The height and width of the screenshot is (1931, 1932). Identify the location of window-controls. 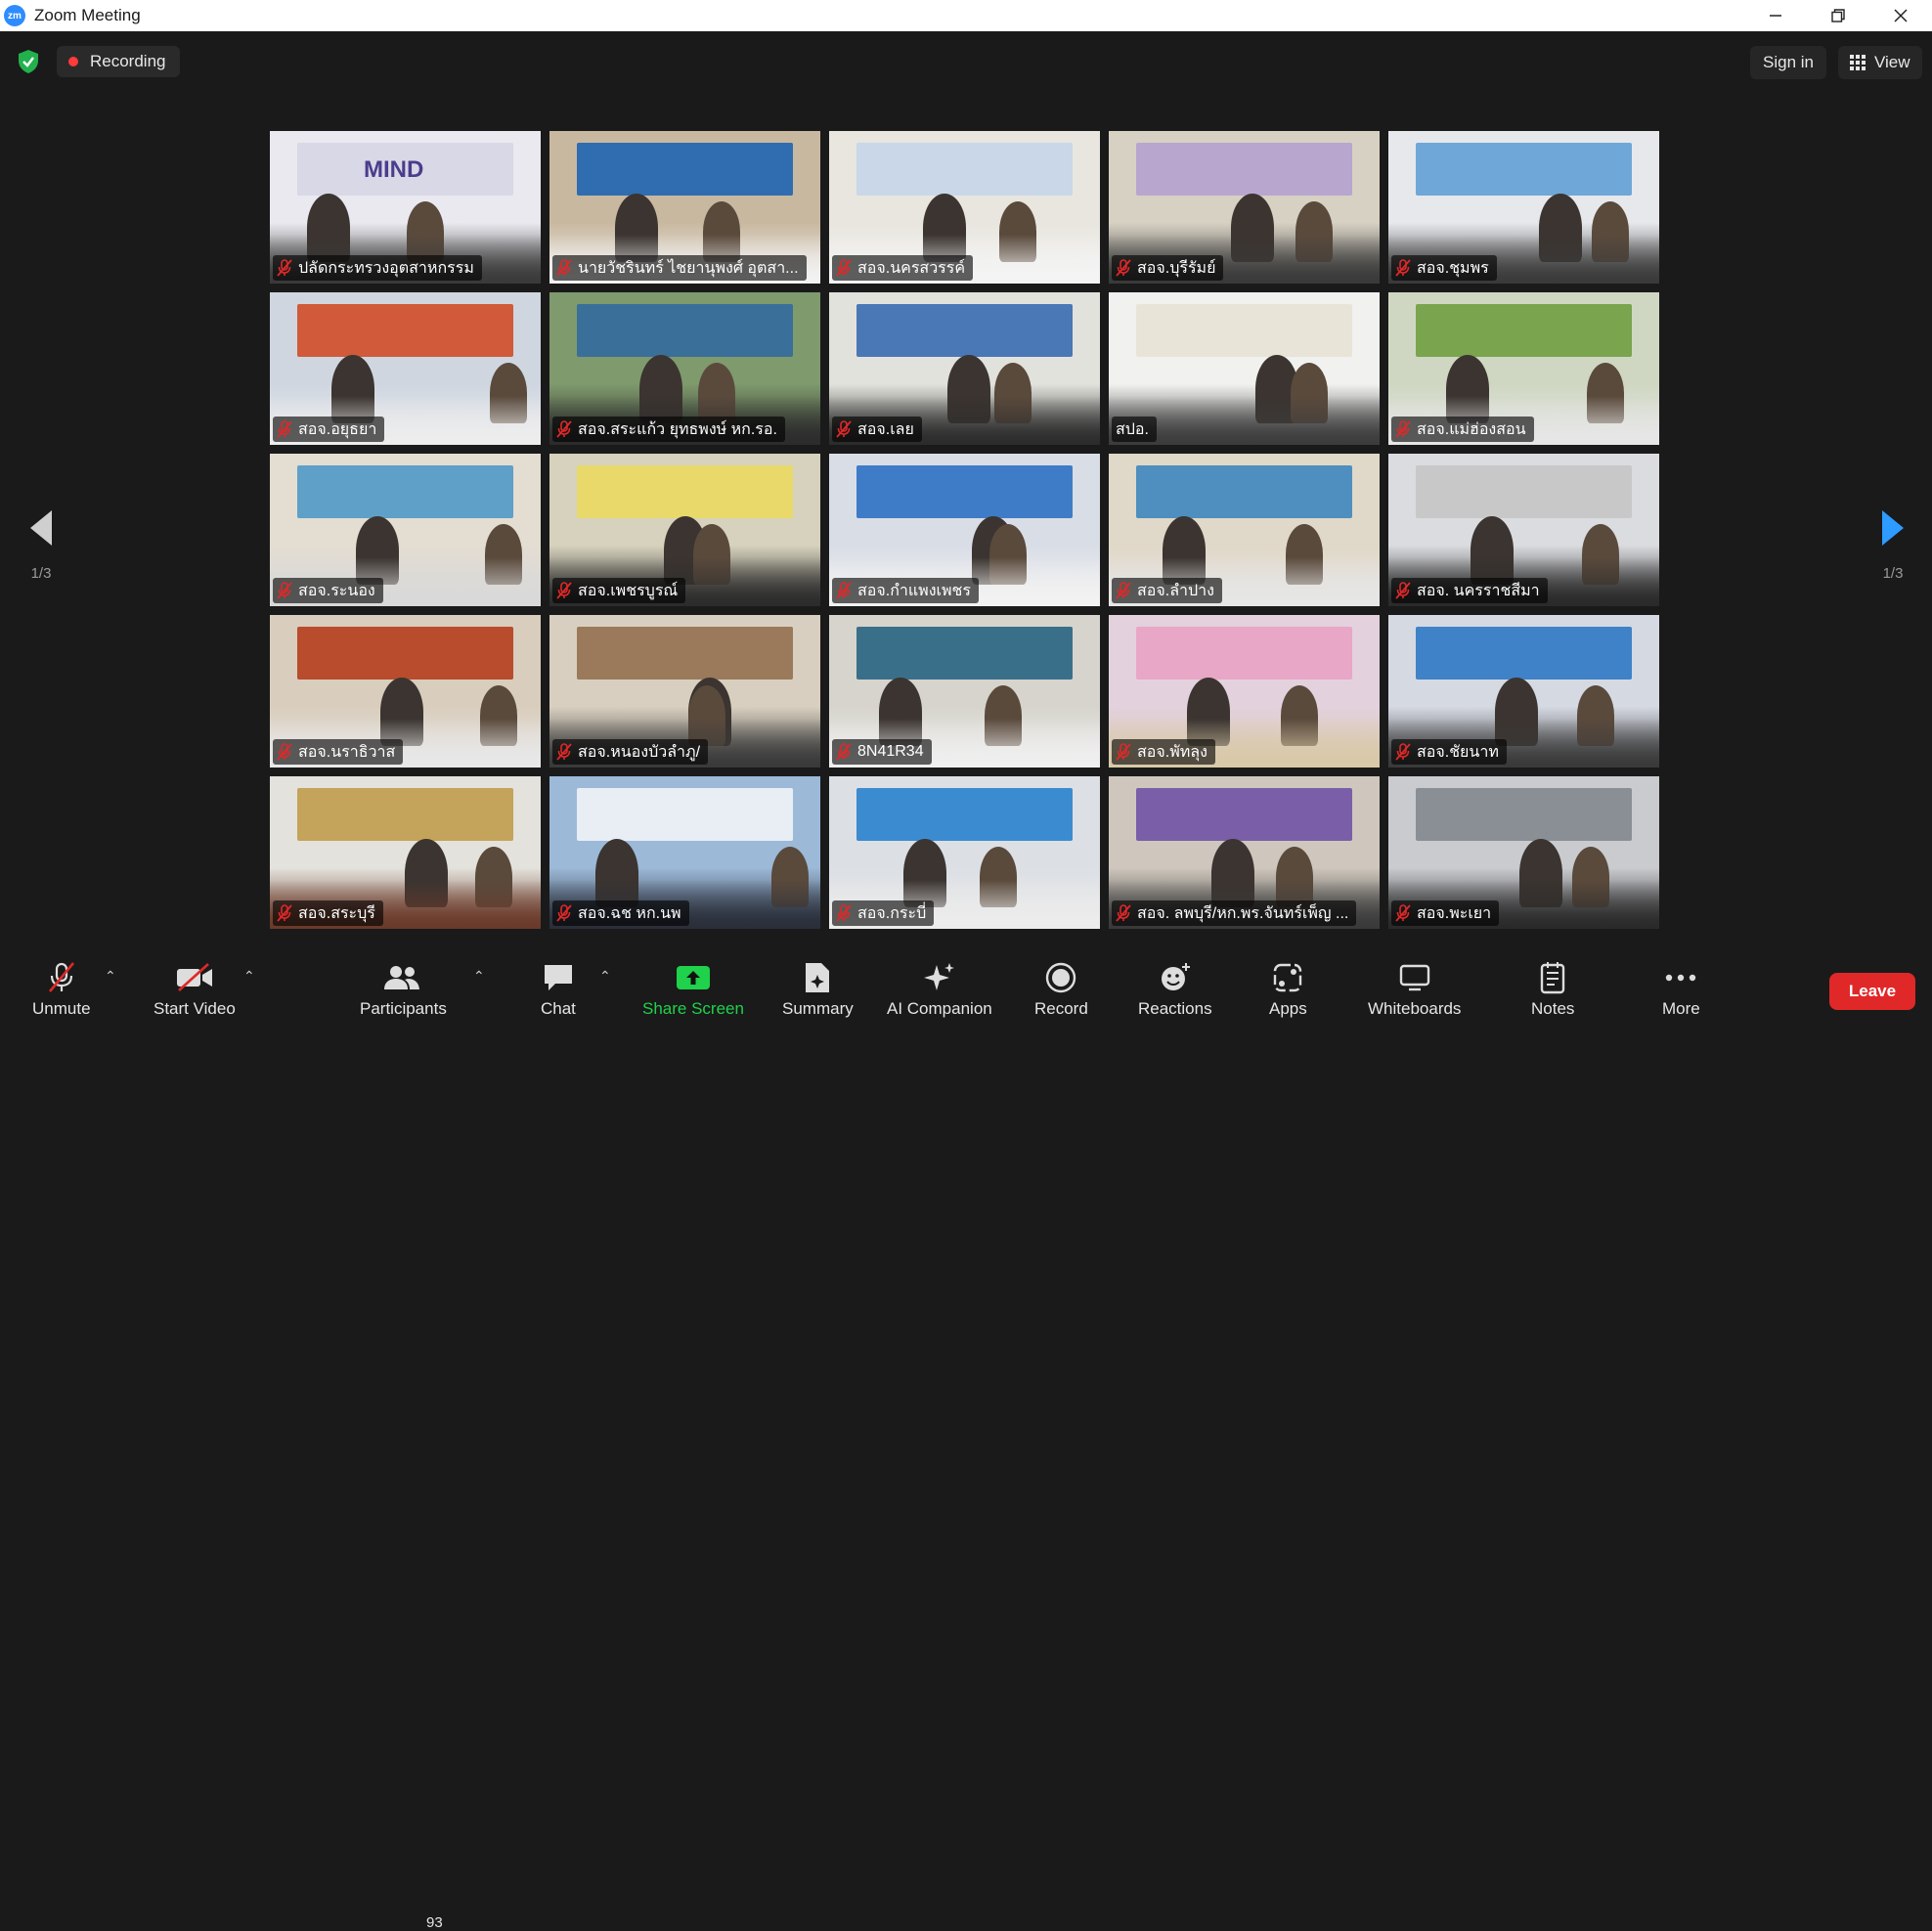
(1838, 15).